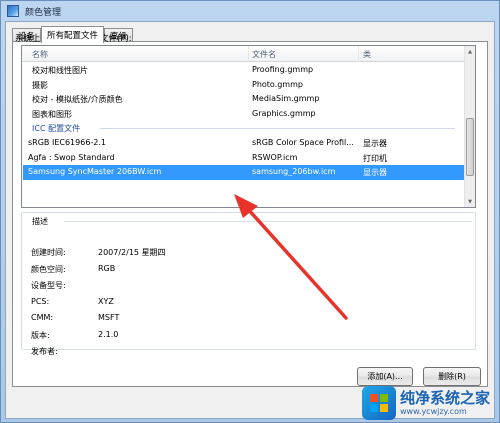 This screenshot has height=423, width=500. What do you see at coordinates (445, 398) in the screenshot?
I see `watermark-title: 纯净系统之家` at bounding box center [445, 398].